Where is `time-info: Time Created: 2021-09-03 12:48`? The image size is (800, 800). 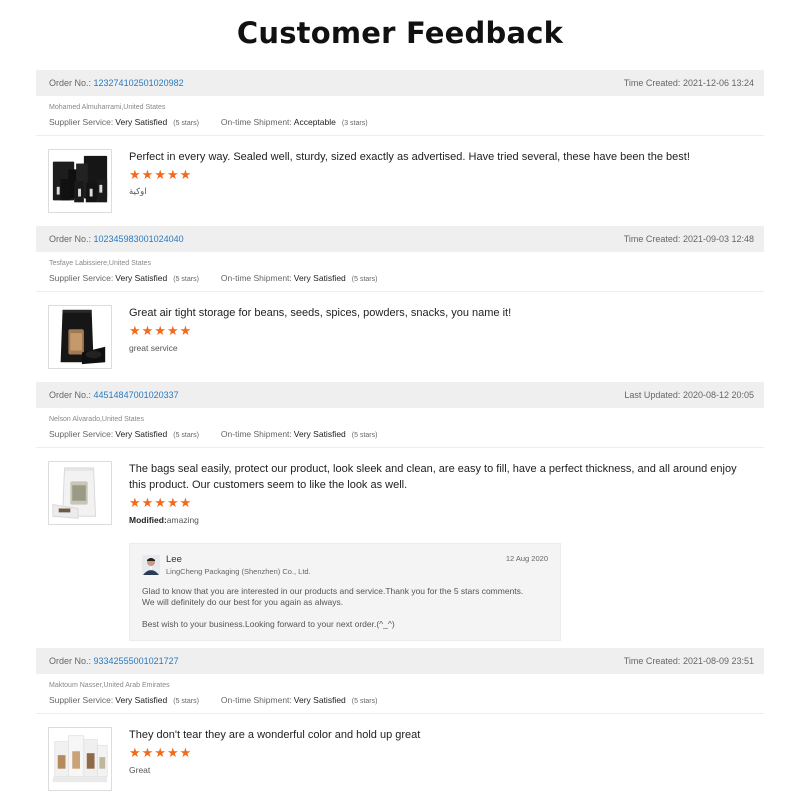 time-info: Time Created: 2021-09-03 12:48 is located at coordinates (689, 239).